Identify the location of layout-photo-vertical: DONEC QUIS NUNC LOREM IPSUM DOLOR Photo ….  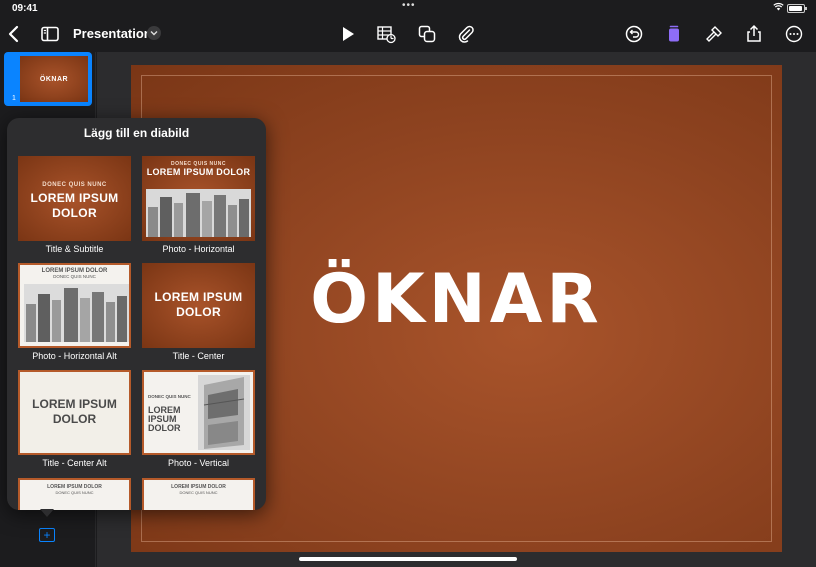
(198, 419).